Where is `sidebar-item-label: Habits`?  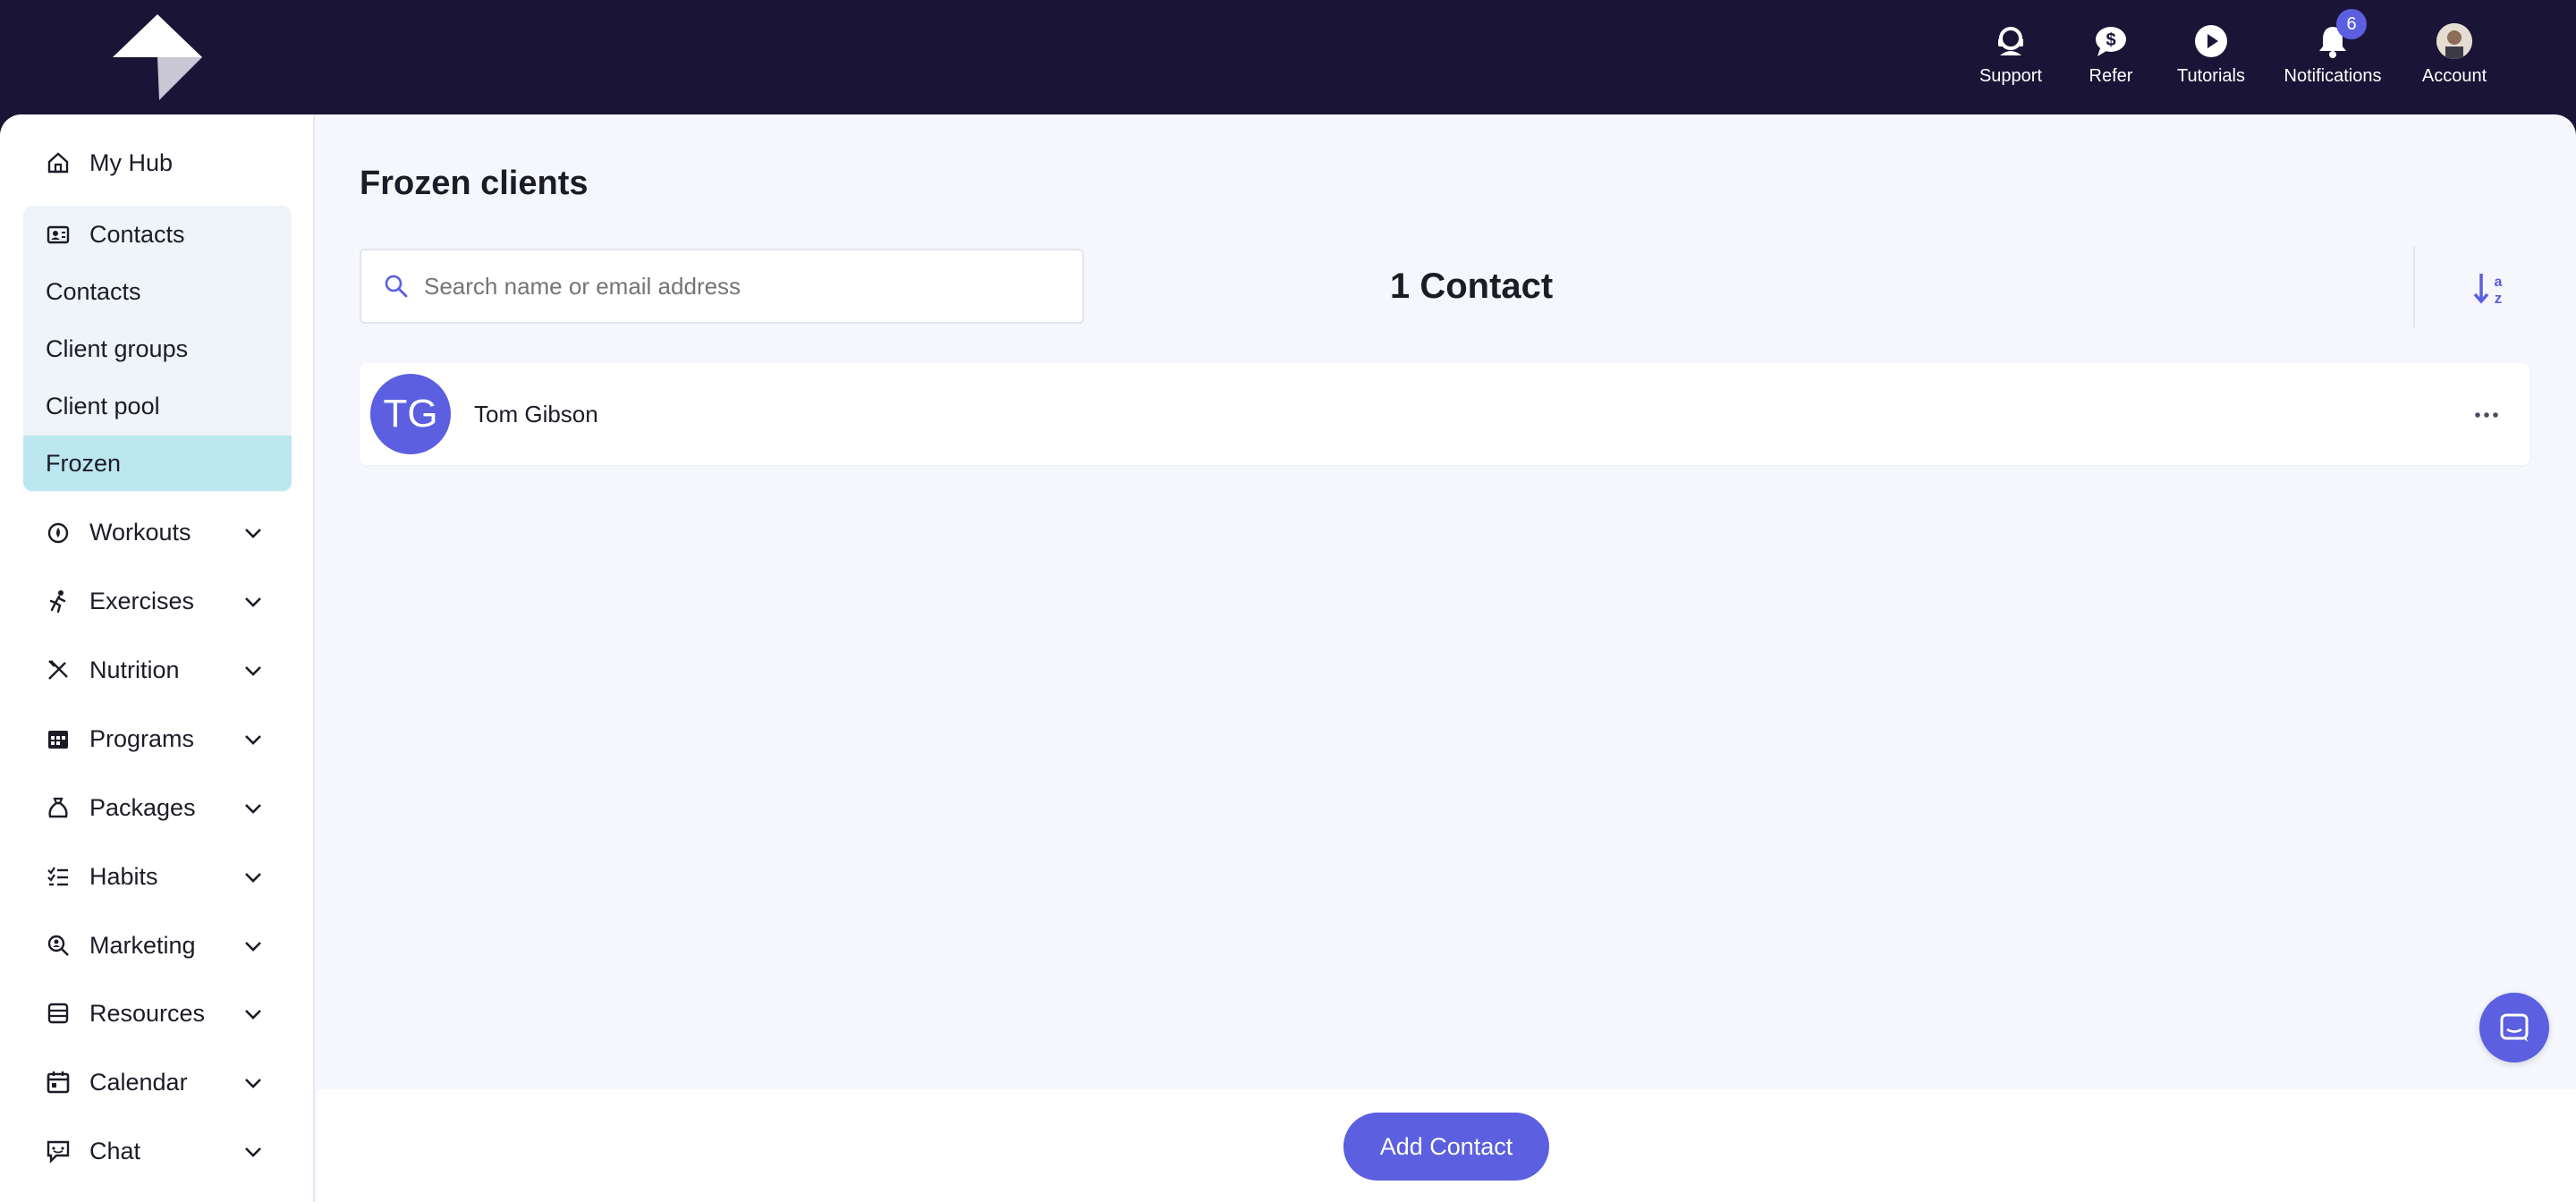 sidebar-item-label: Habits is located at coordinates (123, 876).